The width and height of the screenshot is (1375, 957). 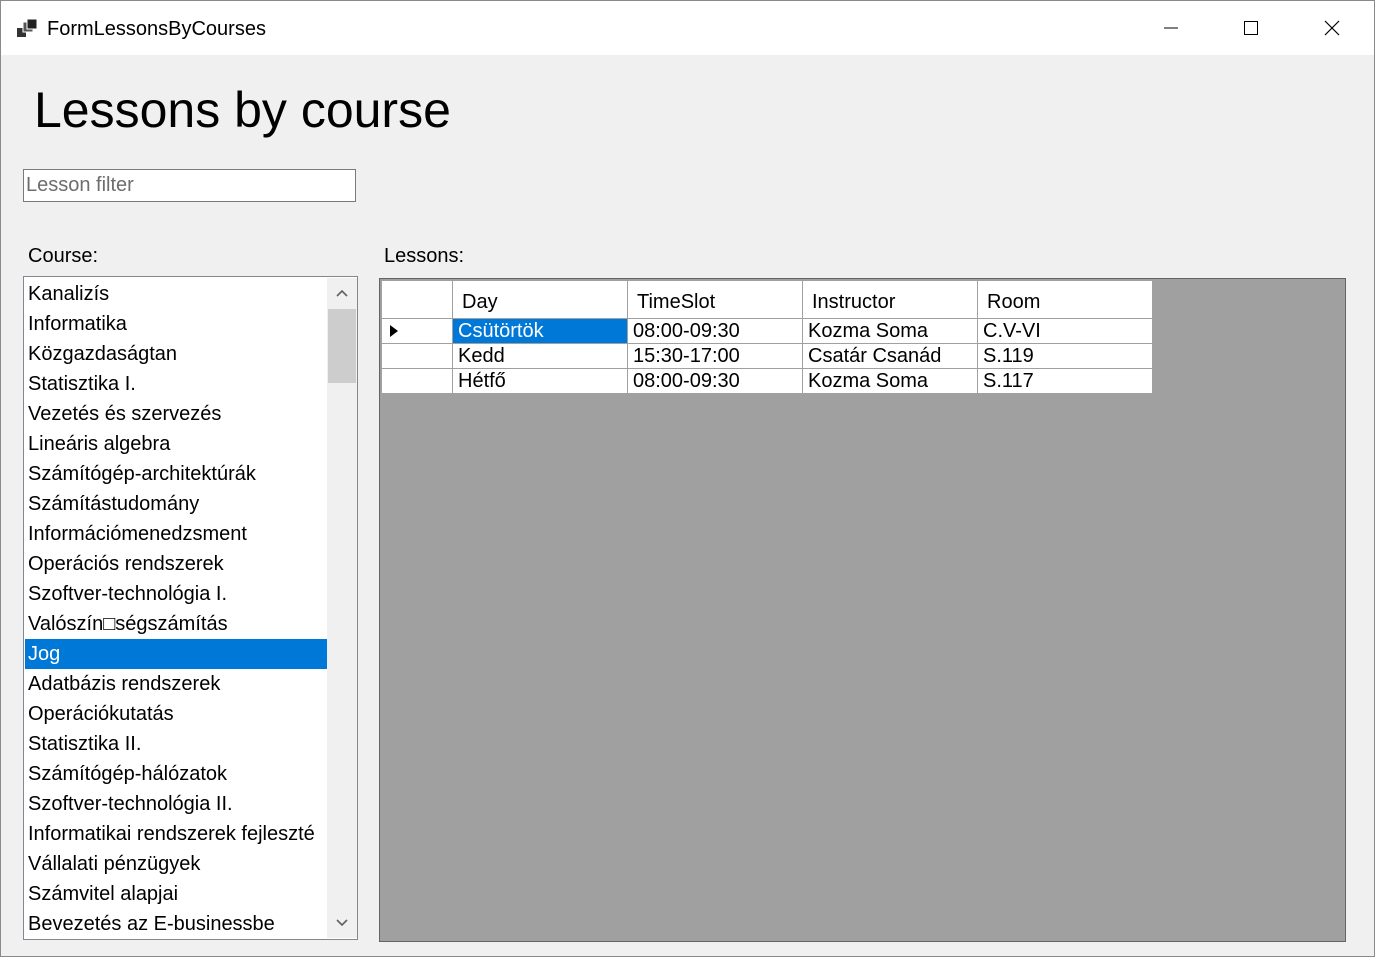 I want to click on chevron-down-icon, so click(x=342, y=923).